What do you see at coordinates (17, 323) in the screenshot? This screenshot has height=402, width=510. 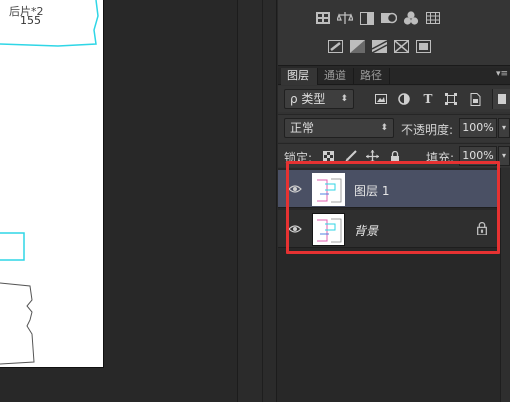 I see `pattern-outline-bottom` at bounding box center [17, 323].